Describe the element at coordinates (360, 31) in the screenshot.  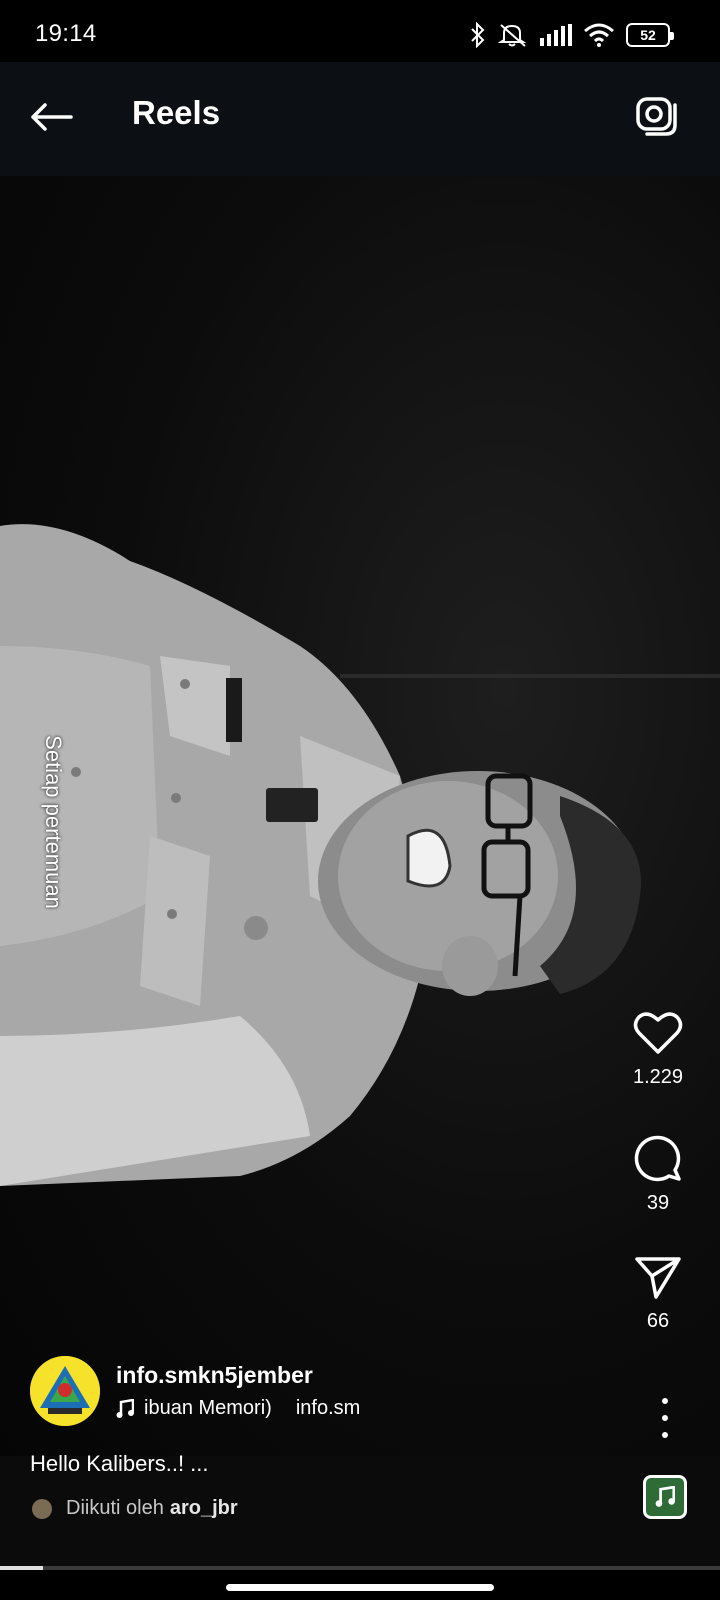
I see `status-bar: 19:14 52` at that location.